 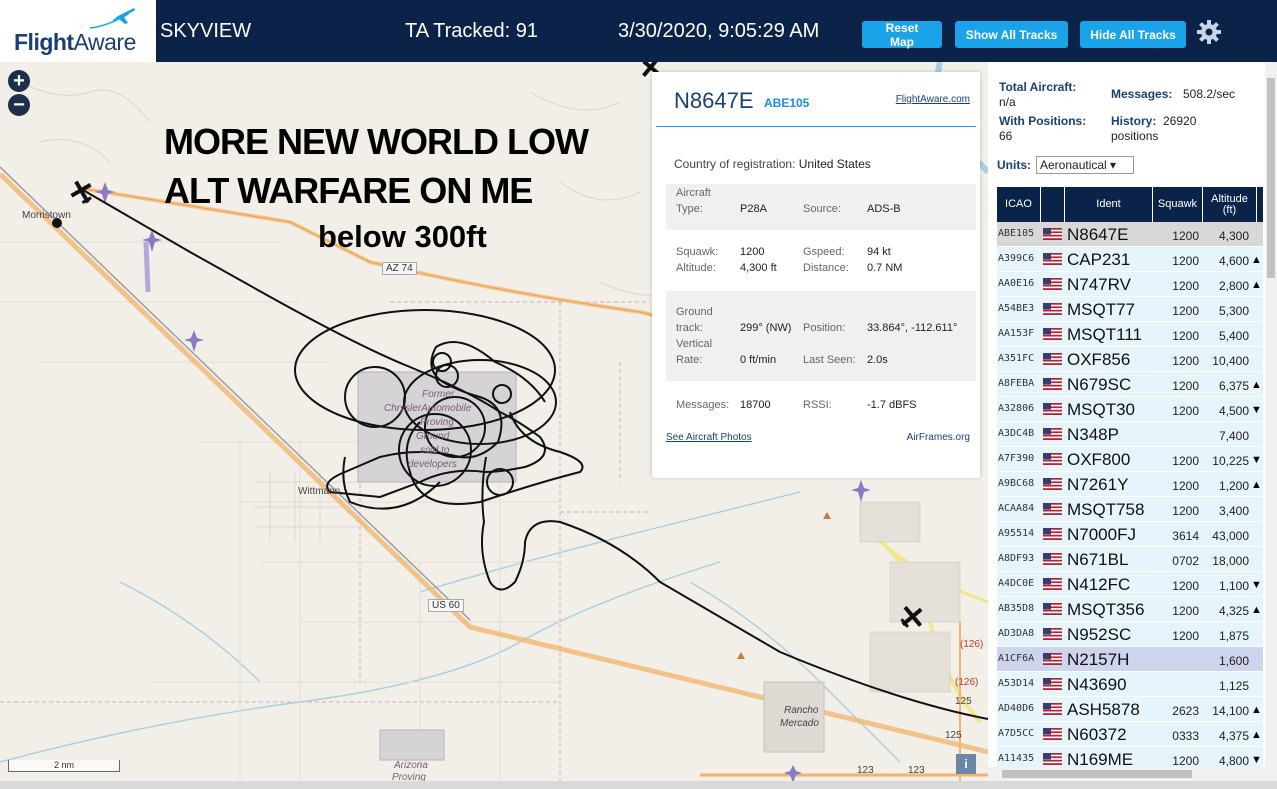 I want to click on vertical-scroll-thumb, so click(x=1271, y=178).